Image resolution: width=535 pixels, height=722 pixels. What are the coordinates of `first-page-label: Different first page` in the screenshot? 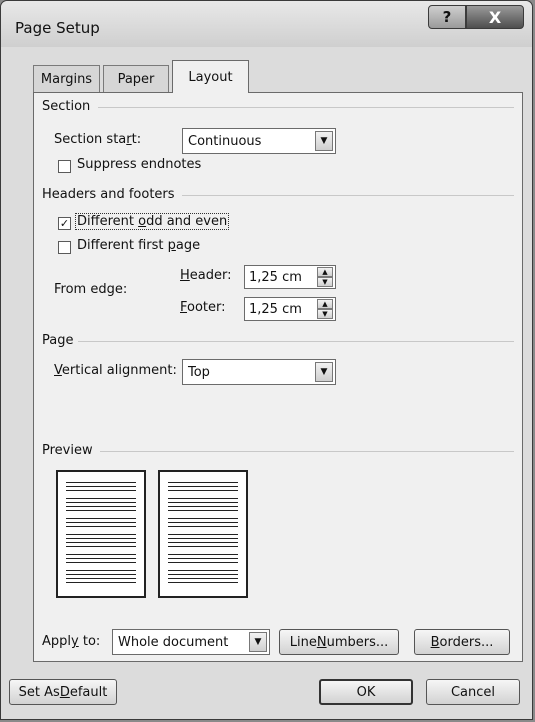 It's located at (139, 245).